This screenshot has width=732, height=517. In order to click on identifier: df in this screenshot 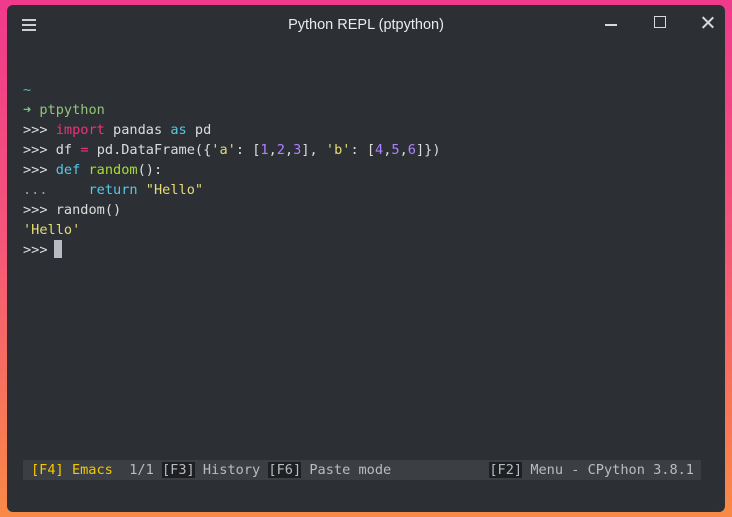, I will do `click(64, 150)`.